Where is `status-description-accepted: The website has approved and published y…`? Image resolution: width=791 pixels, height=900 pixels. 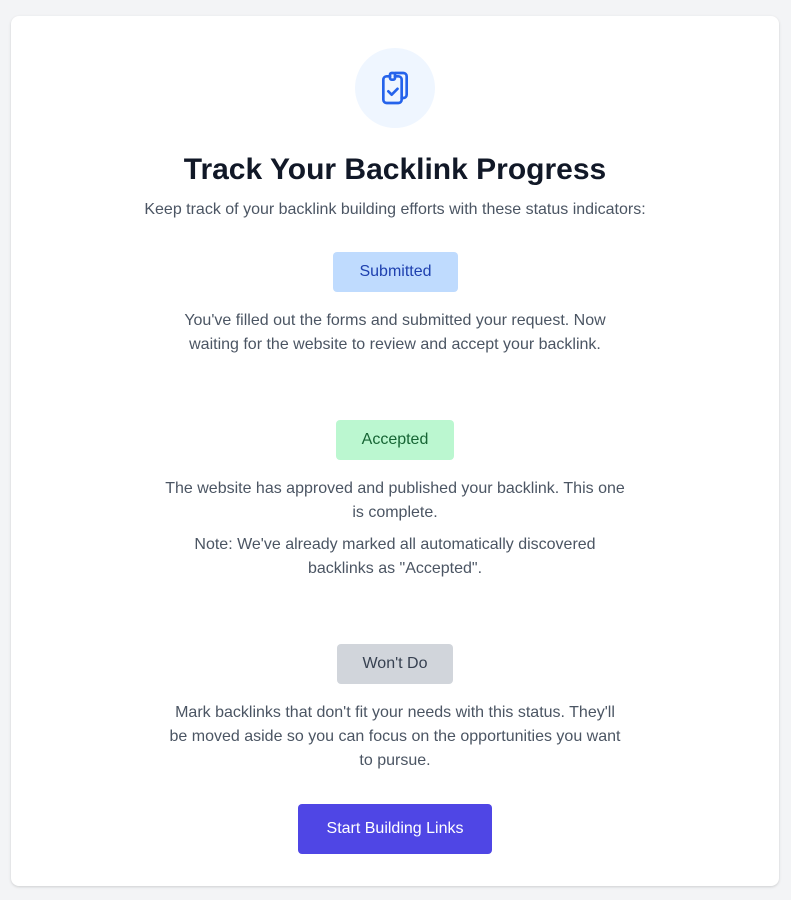
status-description-accepted: The website has approved and published y… is located at coordinates (395, 500).